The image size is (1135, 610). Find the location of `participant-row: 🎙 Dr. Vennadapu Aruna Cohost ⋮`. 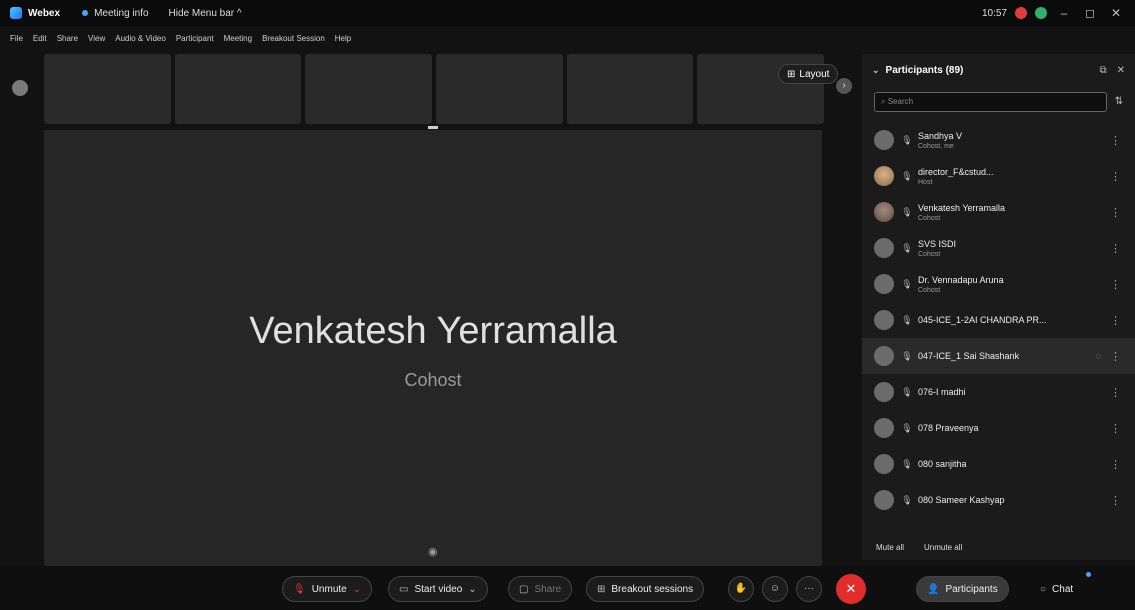

participant-row: 🎙 Dr. Vennadapu Aruna Cohost ⋮ is located at coordinates (998, 284).